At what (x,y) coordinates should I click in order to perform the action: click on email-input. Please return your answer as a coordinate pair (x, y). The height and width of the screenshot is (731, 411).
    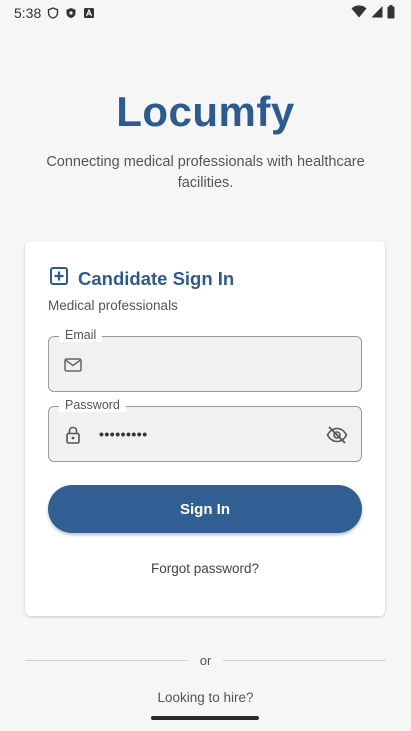
    Looking at the image, I should click on (209, 364).